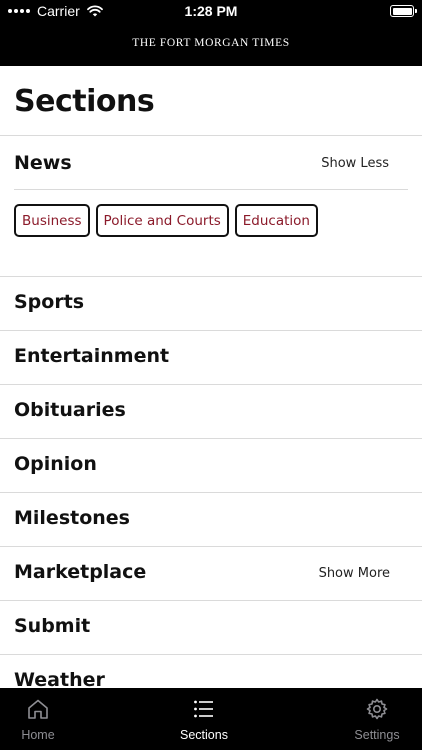 This screenshot has height=750, width=422. I want to click on section-label: Weather, so click(59, 678).